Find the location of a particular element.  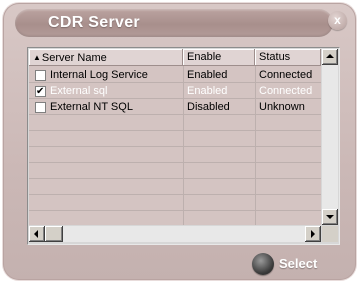

vertical-scrollbar is located at coordinates (330, 137).